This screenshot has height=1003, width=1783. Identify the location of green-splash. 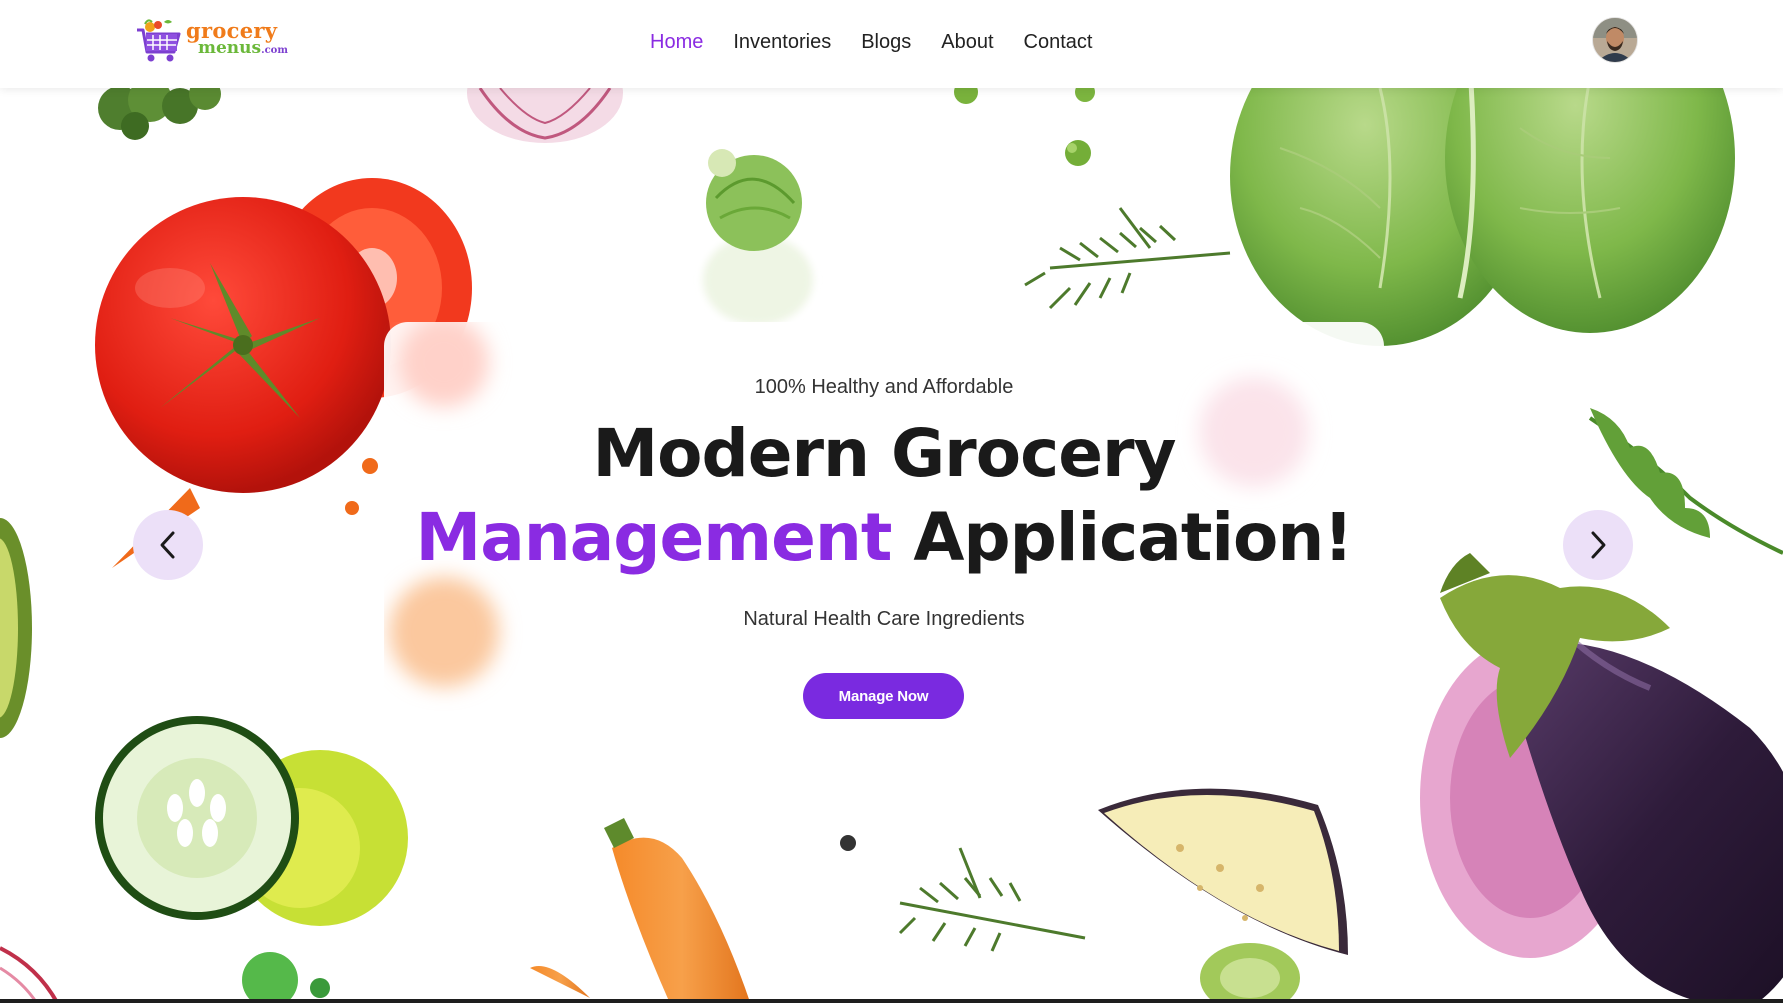
(270, 977).